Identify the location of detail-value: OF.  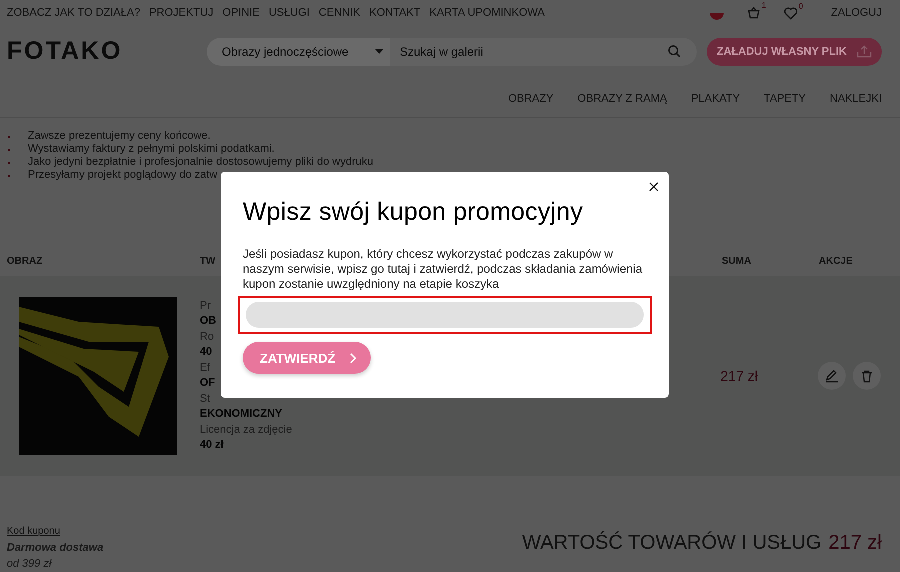
(208, 383).